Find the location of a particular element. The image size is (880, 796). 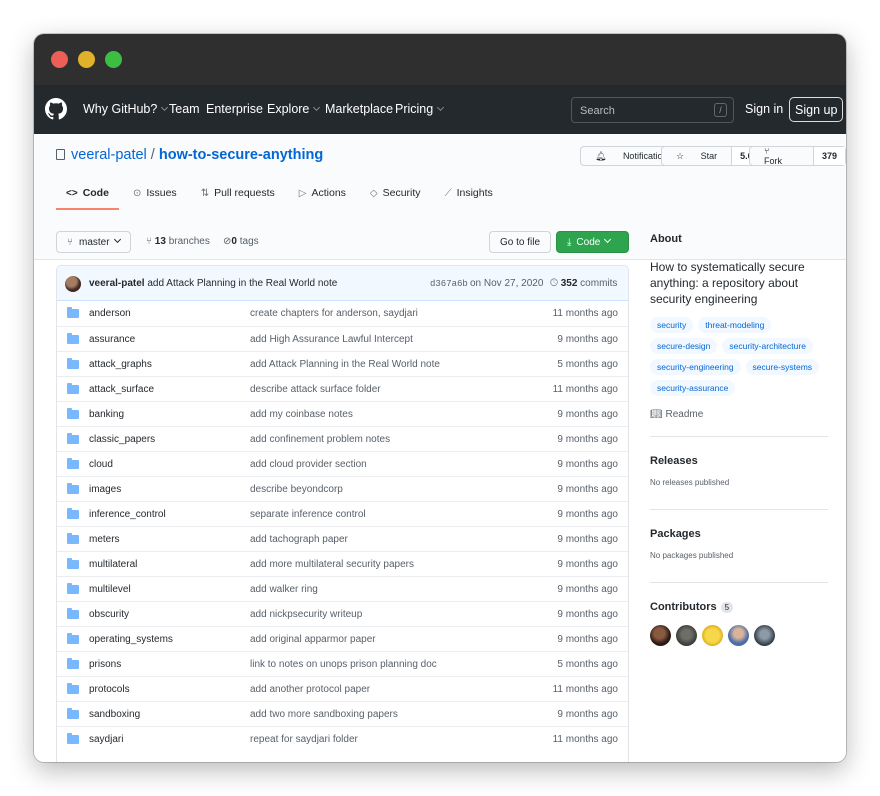

readme-link: 📖︎ Readme is located at coordinates (739, 414).